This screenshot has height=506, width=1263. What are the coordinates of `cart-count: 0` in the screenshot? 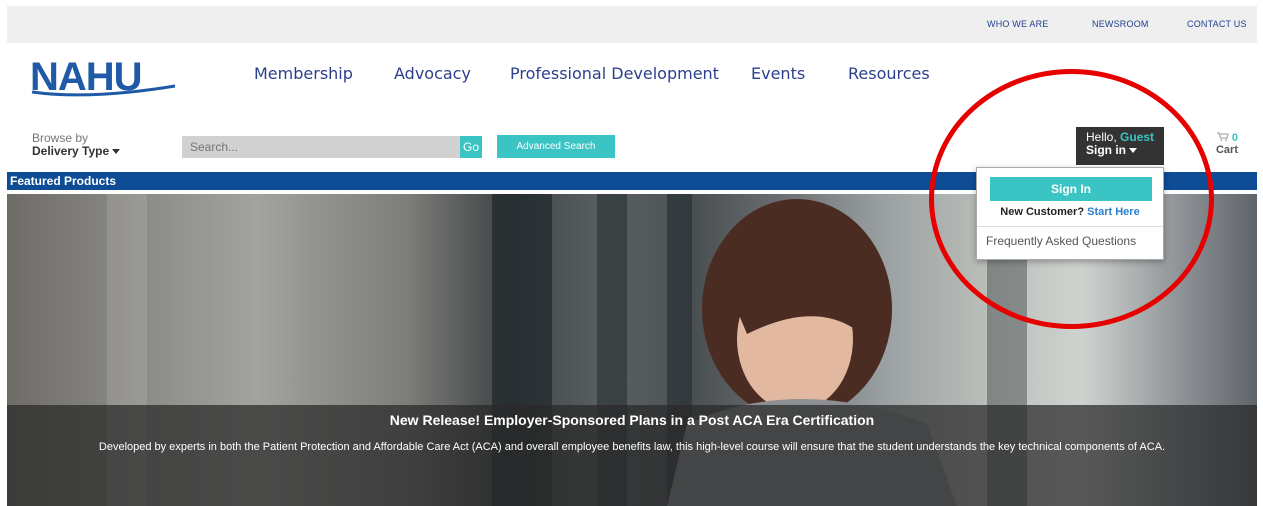 It's located at (1234, 138).